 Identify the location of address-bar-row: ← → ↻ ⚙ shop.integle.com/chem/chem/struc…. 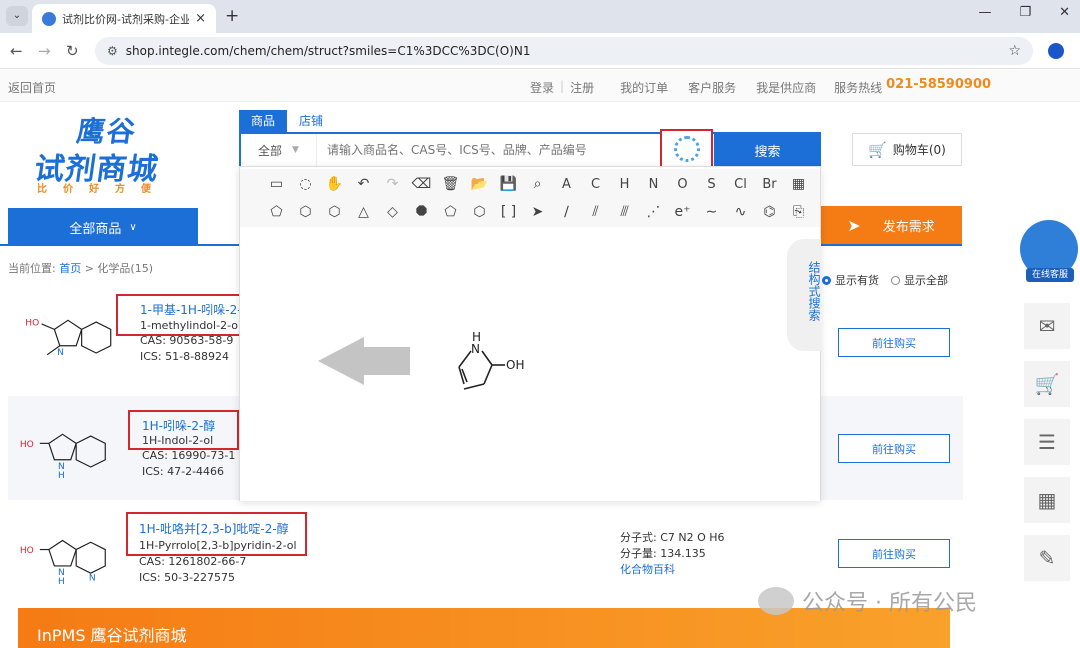
(540, 51).